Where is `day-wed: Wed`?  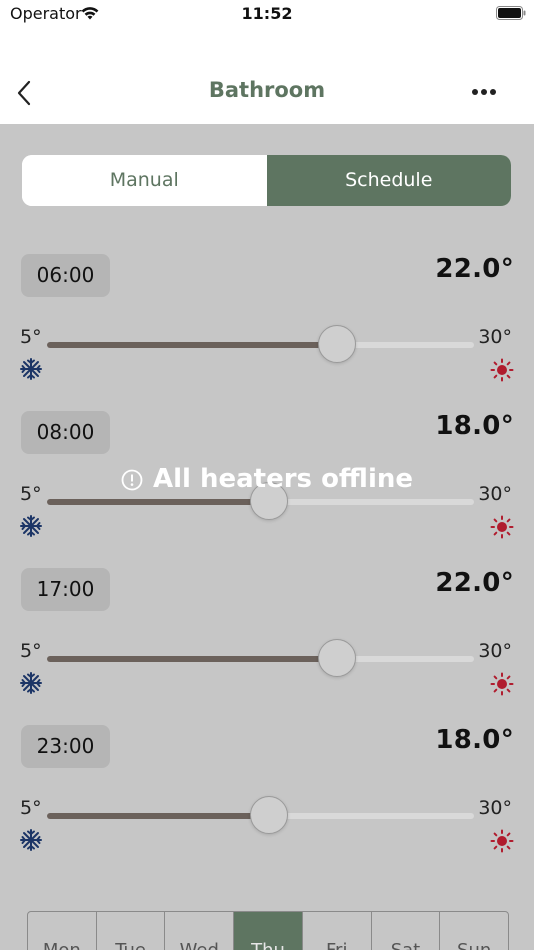 day-wed: Wed is located at coordinates (200, 931).